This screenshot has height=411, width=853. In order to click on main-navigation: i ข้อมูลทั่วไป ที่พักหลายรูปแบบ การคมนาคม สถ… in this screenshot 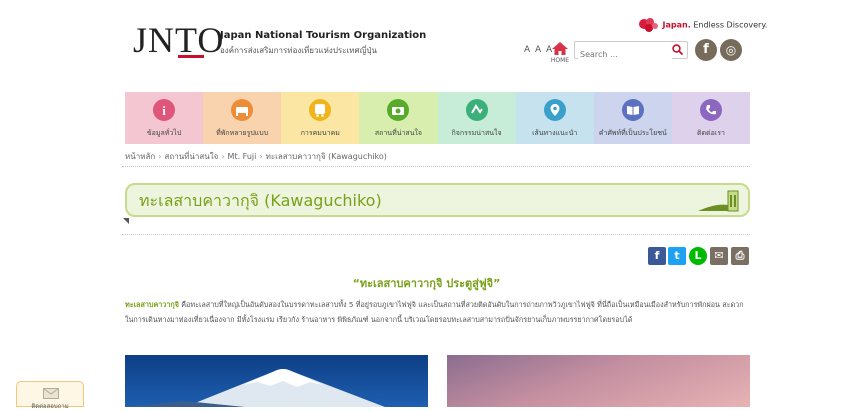, I will do `click(437, 118)`.